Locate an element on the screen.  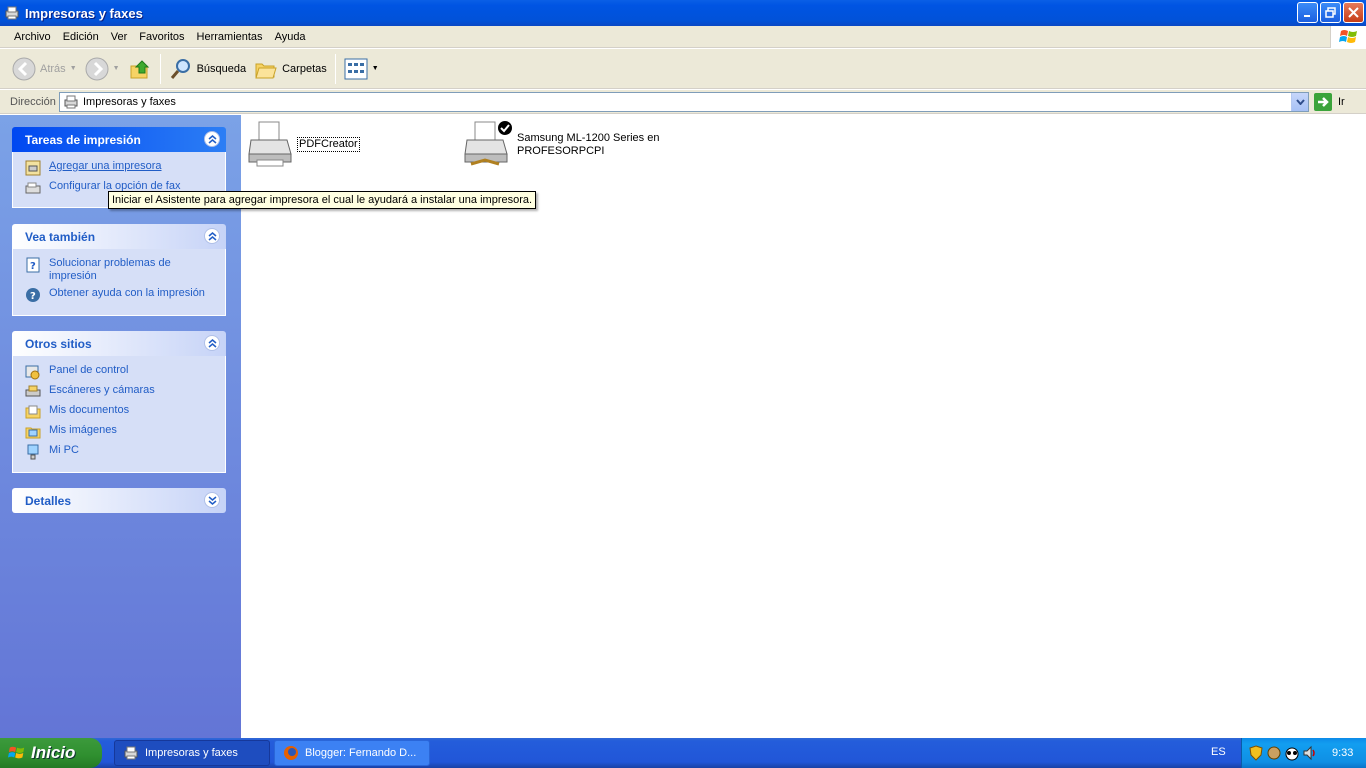
address-dropdown-button is located at coordinates (1299, 102).